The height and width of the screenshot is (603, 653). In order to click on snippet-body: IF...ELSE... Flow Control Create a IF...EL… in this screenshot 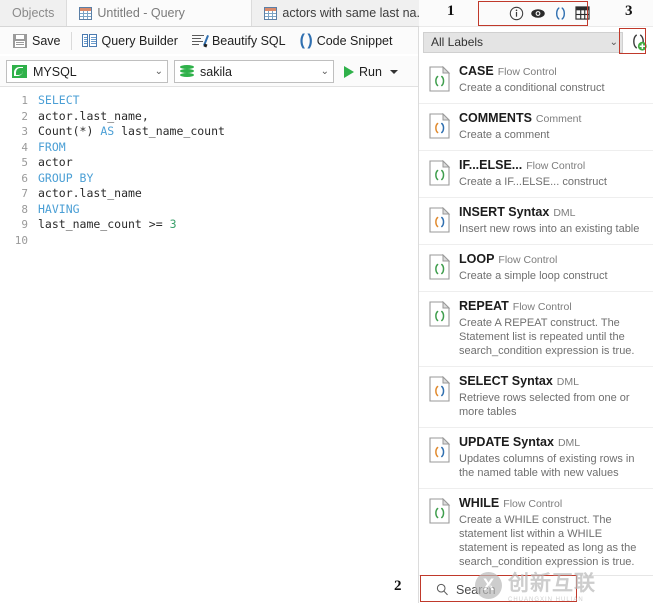, I will do `click(552, 173)`.